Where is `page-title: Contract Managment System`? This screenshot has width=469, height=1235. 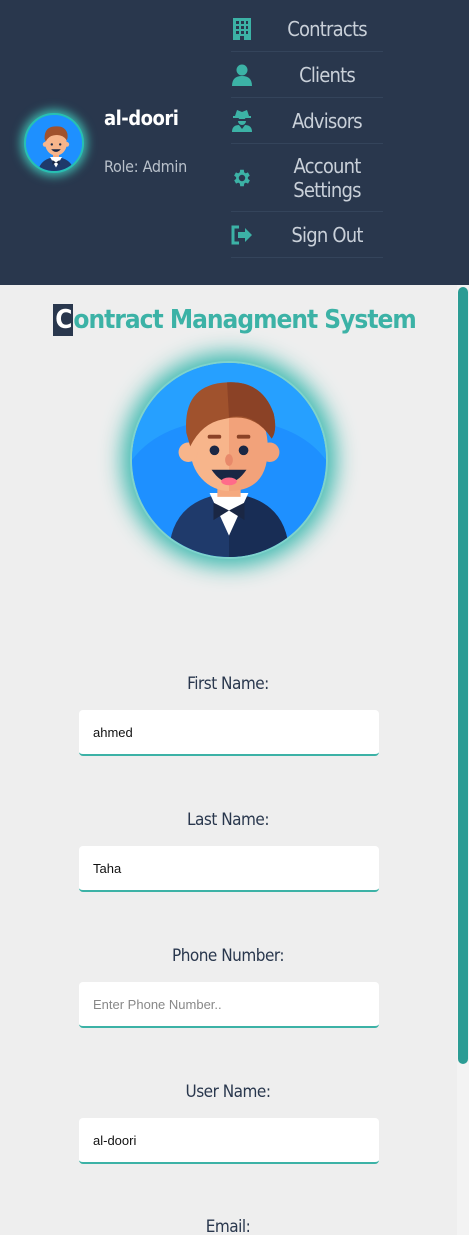 page-title: Contract Managment System is located at coordinates (234, 320).